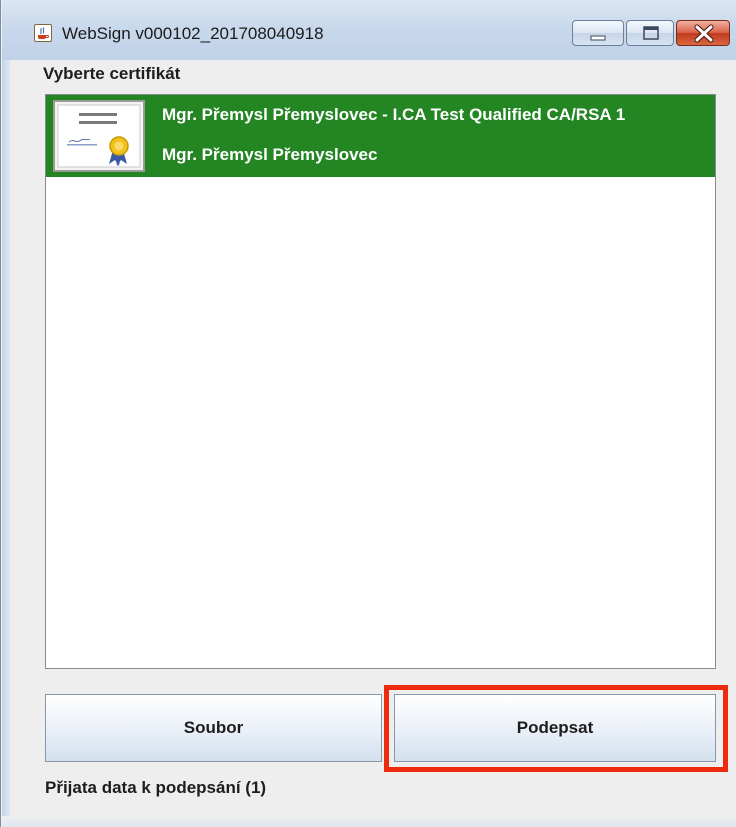  What do you see at coordinates (99, 136) in the screenshot?
I see `certificate-icon` at bounding box center [99, 136].